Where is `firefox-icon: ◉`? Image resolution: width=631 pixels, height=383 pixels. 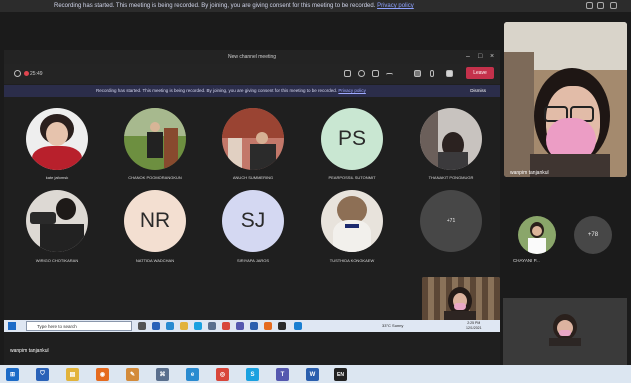 firefox-icon: ◉ is located at coordinates (102, 374).